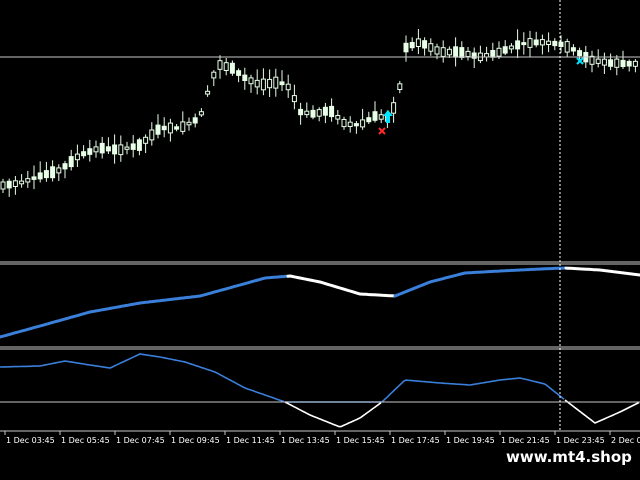 This screenshot has width=640, height=480. I want to click on time-tick-label: 1 Dec 09:45, so click(195, 440).